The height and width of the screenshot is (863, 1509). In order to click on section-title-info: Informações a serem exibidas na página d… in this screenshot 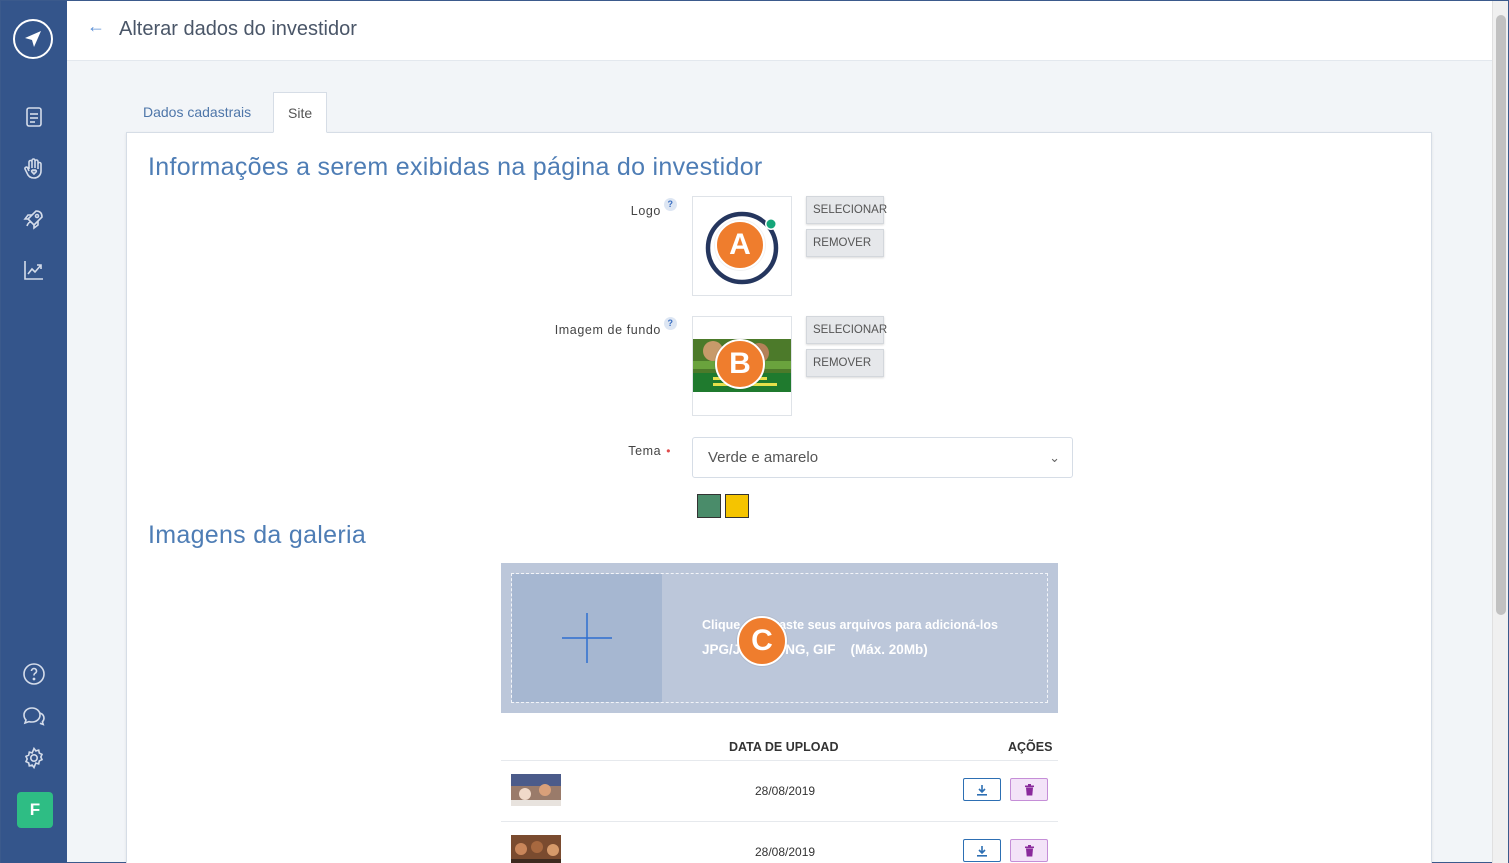, I will do `click(455, 167)`.